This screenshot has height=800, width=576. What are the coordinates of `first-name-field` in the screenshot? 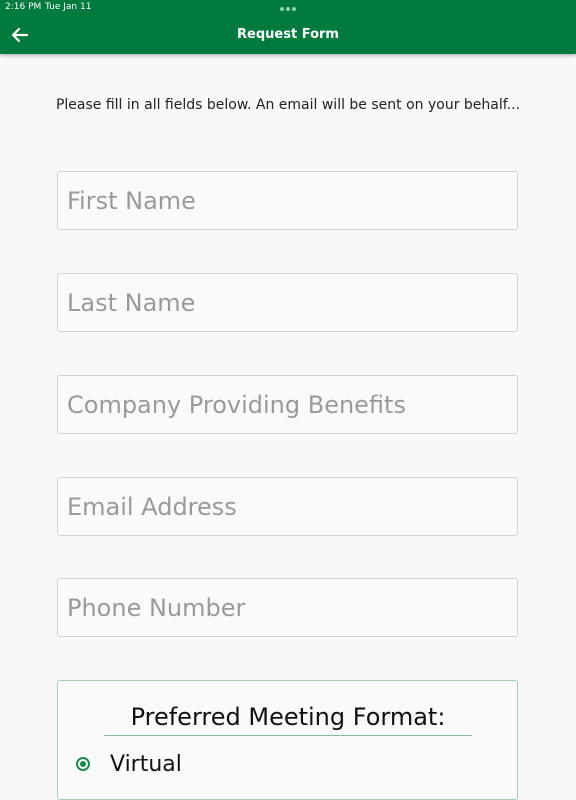 It's located at (287, 200).